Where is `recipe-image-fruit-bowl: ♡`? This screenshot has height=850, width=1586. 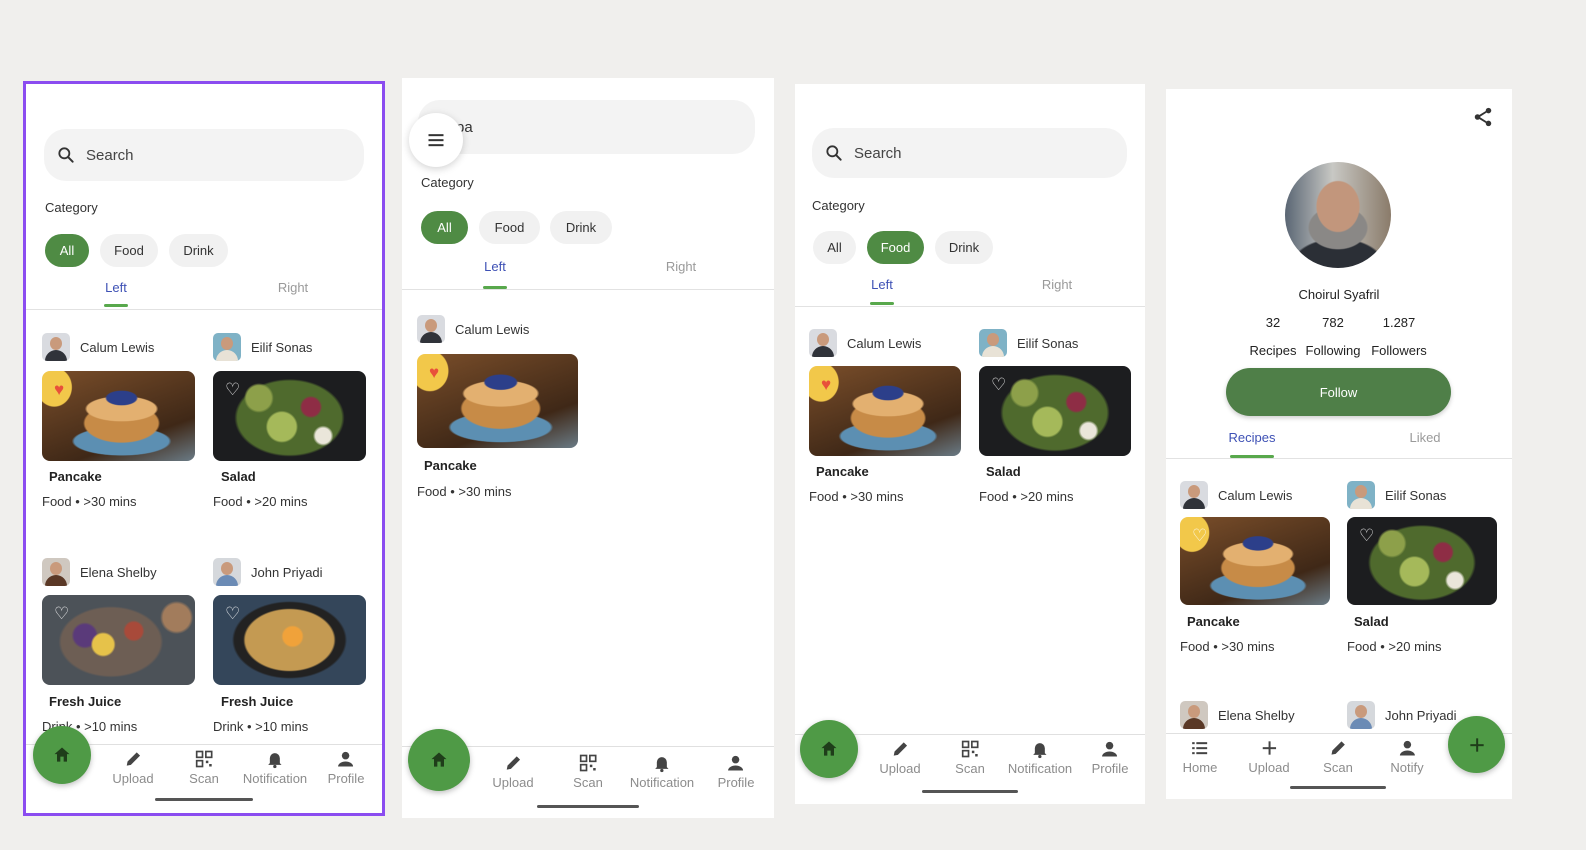
recipe-image-fruit-bowl: ♡ is located at coordinates (118, 640).